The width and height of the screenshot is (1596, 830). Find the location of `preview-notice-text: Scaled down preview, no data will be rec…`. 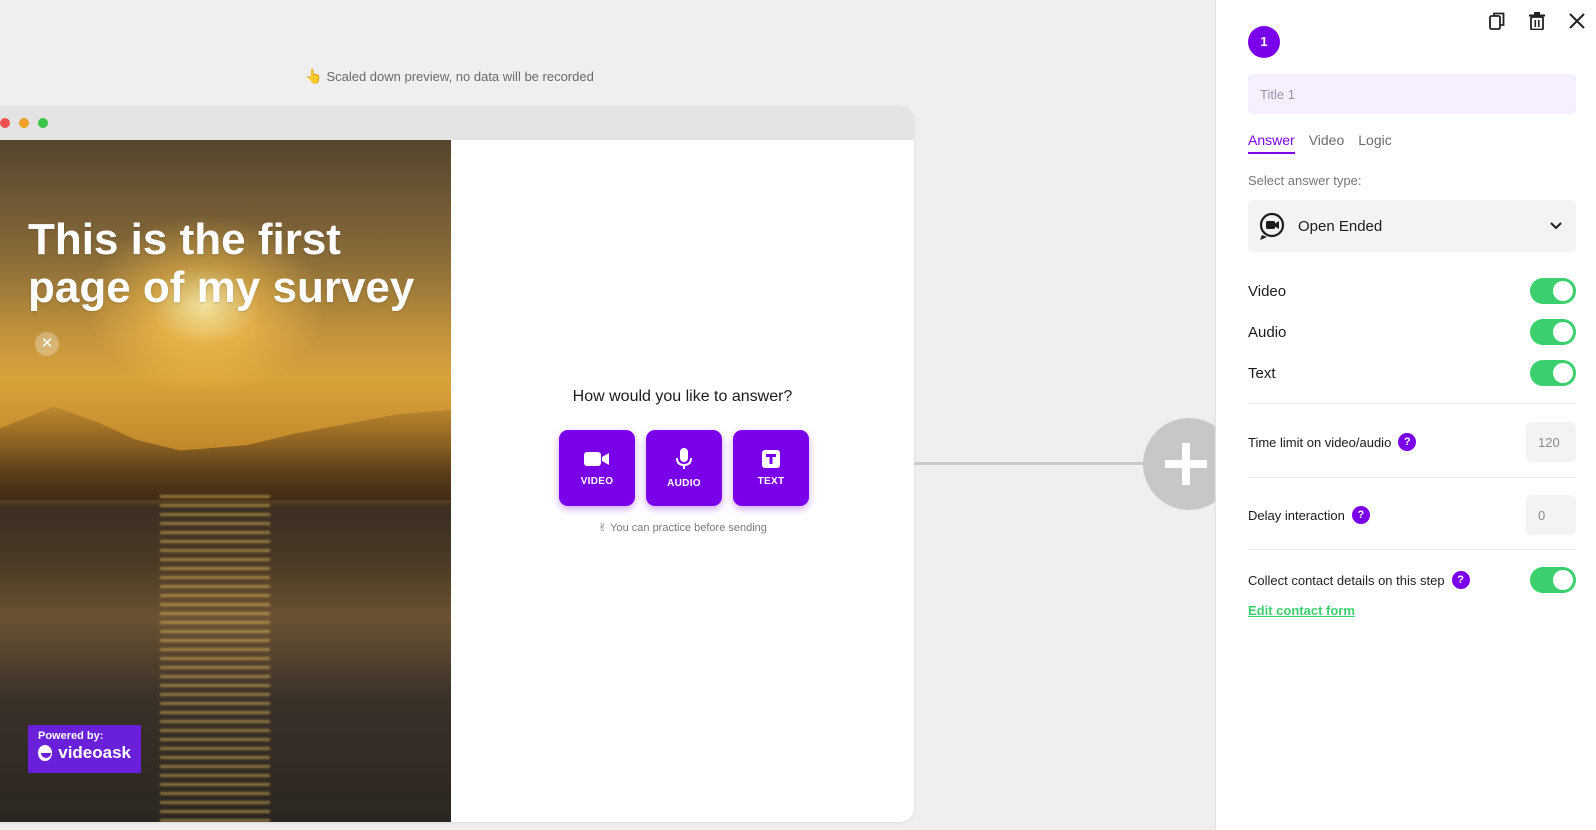

preview-notice-text: Scaled down preview, no data will be rec… is located at coordinates (460, 76).